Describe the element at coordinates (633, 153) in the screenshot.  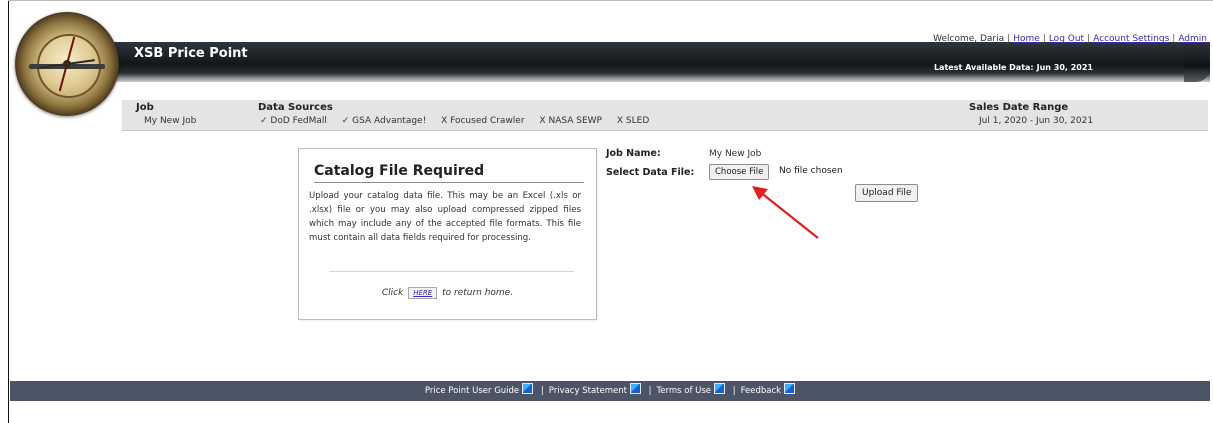
I see `job-name-label: Job Name:` at that location.